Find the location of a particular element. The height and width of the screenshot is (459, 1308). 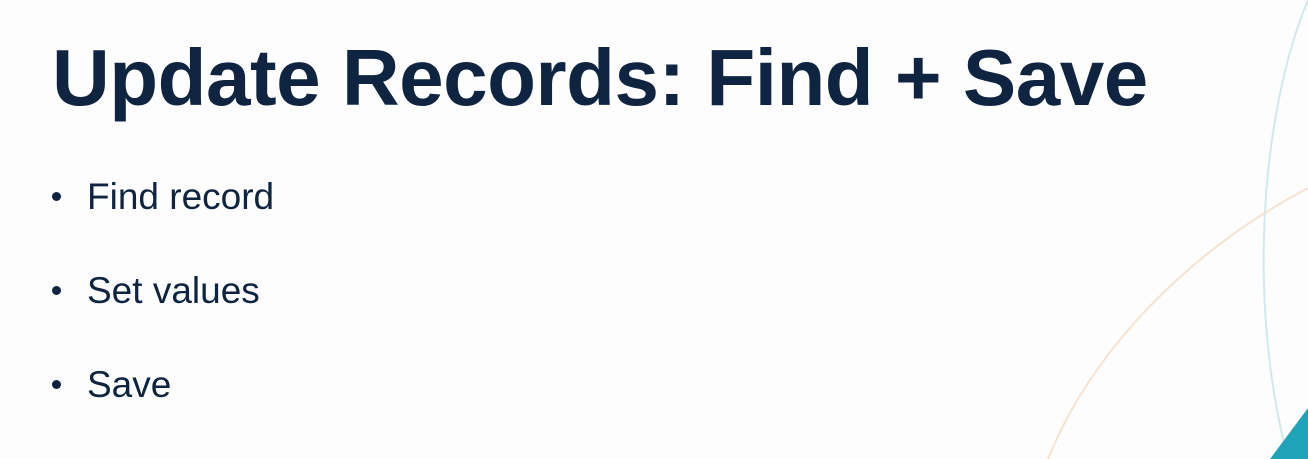

teal-arc is located at coordinates (1285, 229).